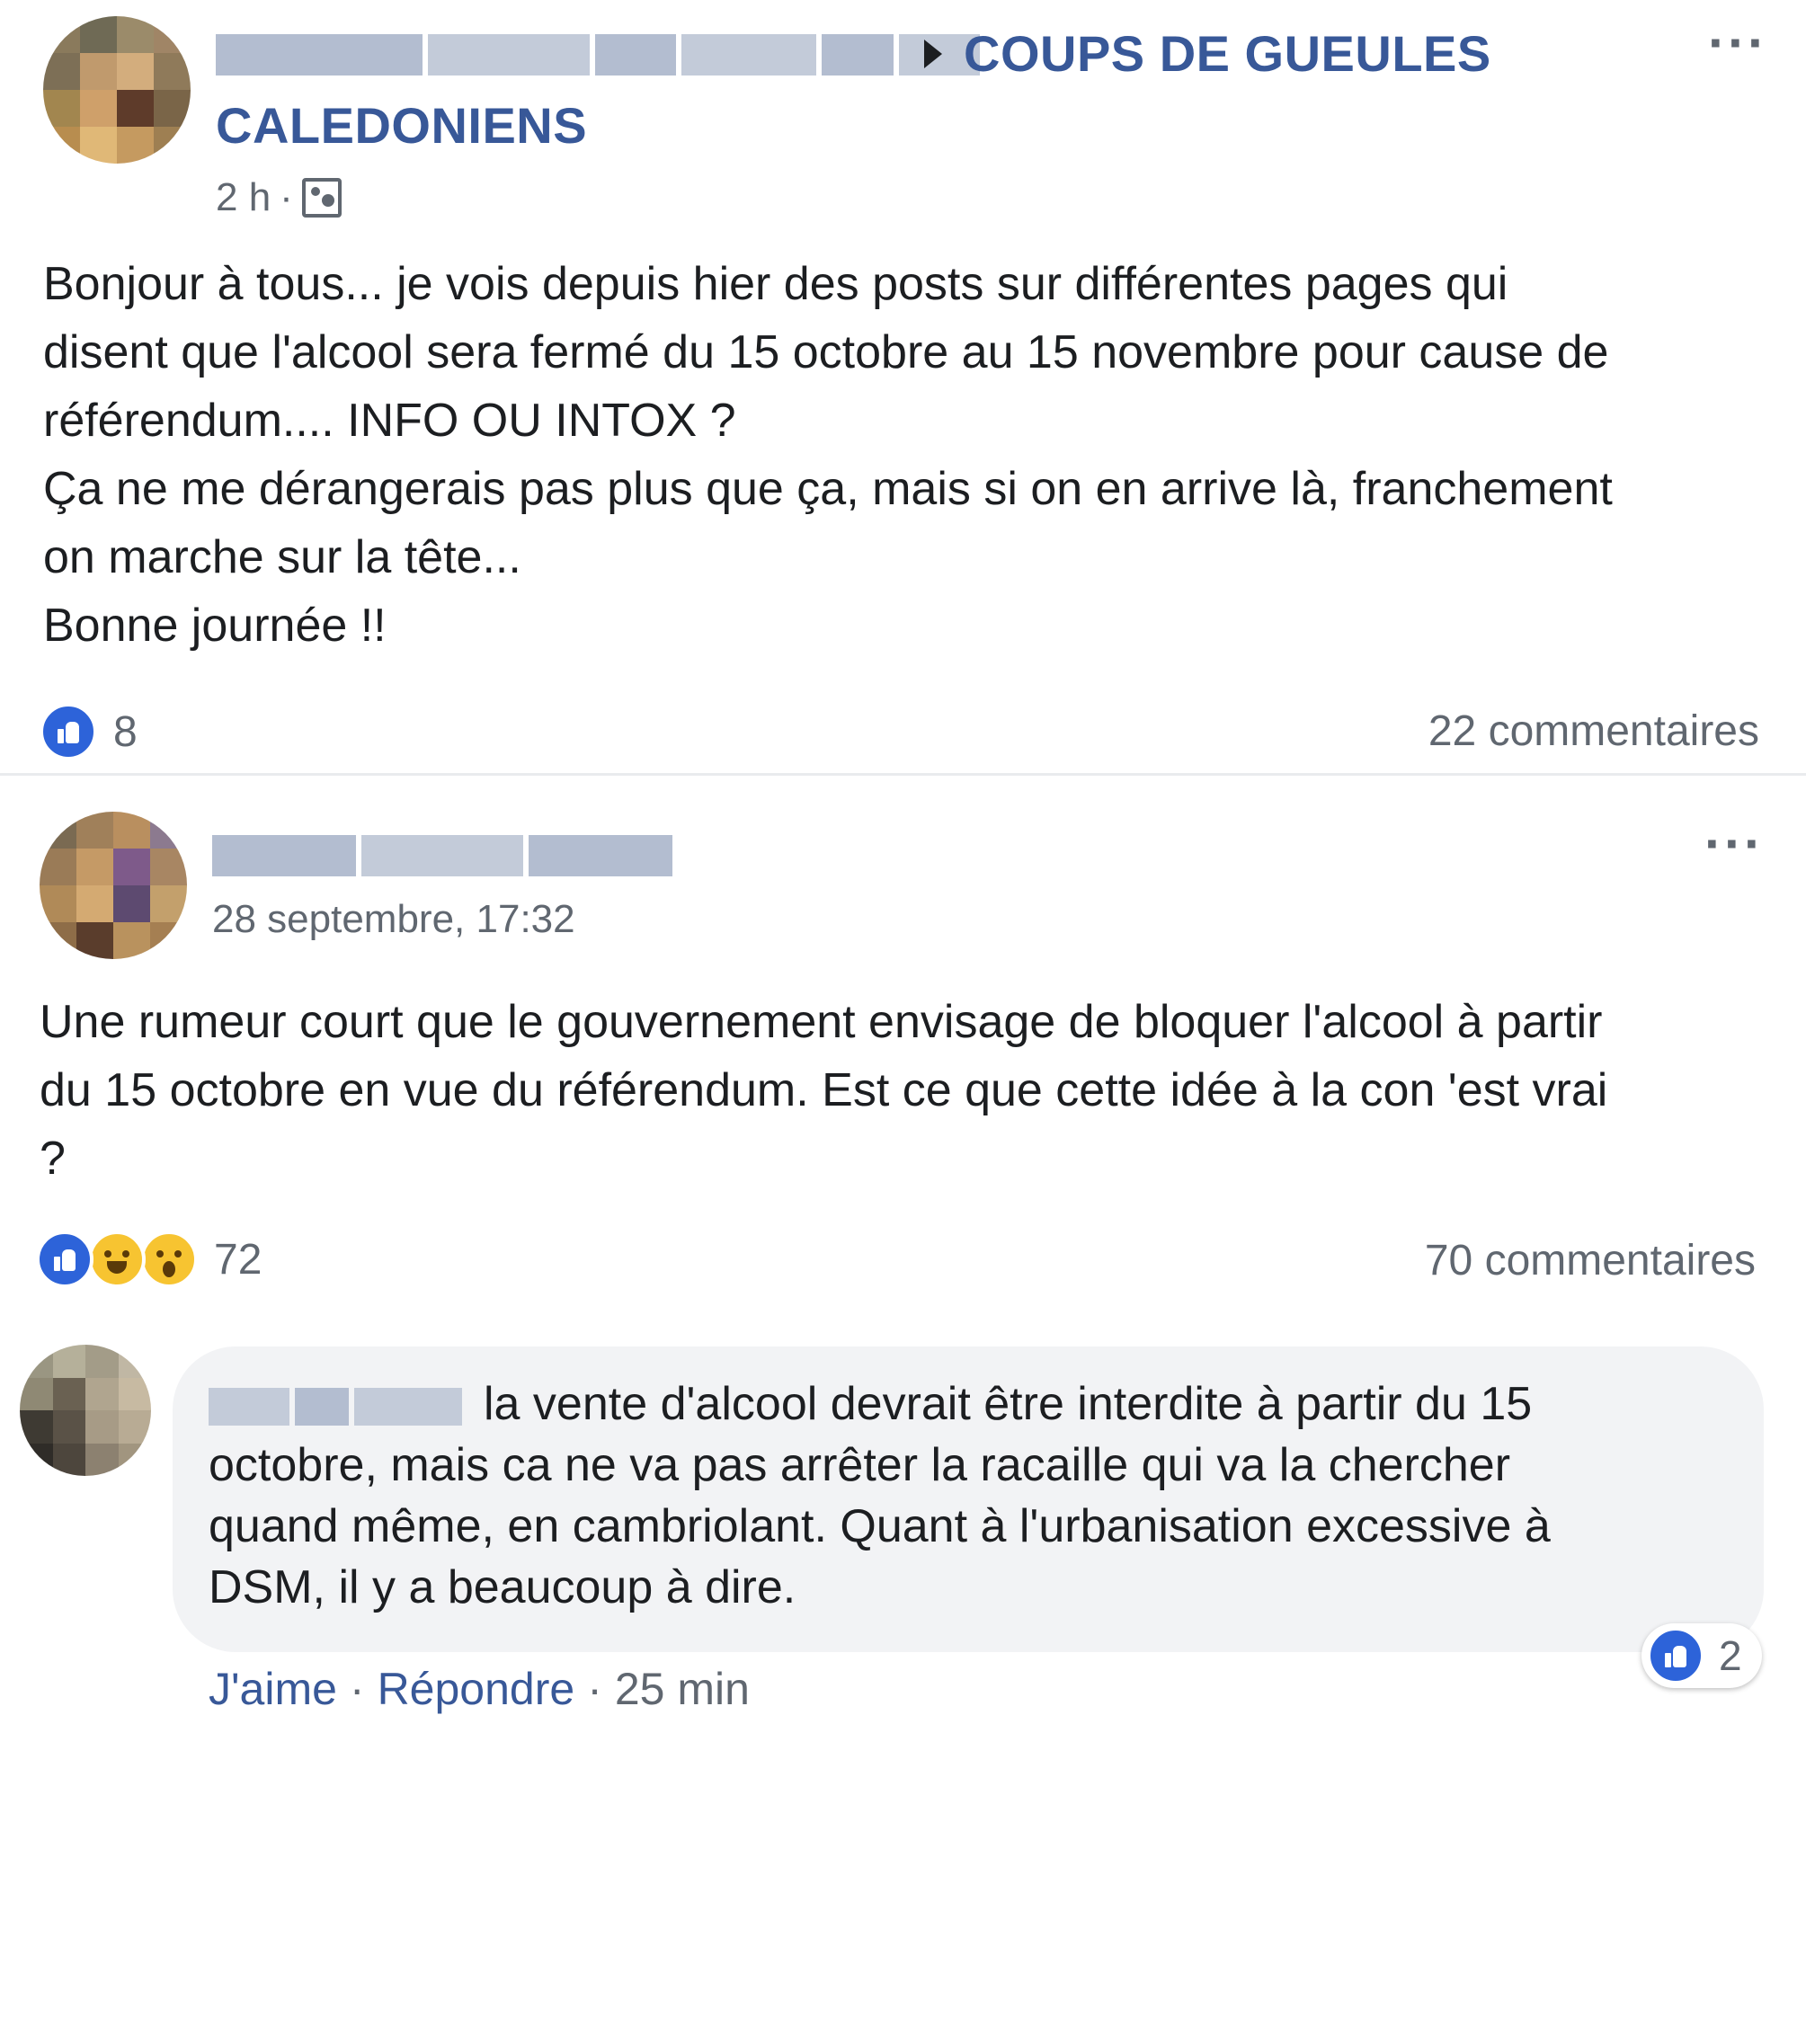 This screenshot has width=1806, height=2044. Describe the element at coordinates (273, 1689) in the screenshot. I see `like-link: J'aime` at that location.